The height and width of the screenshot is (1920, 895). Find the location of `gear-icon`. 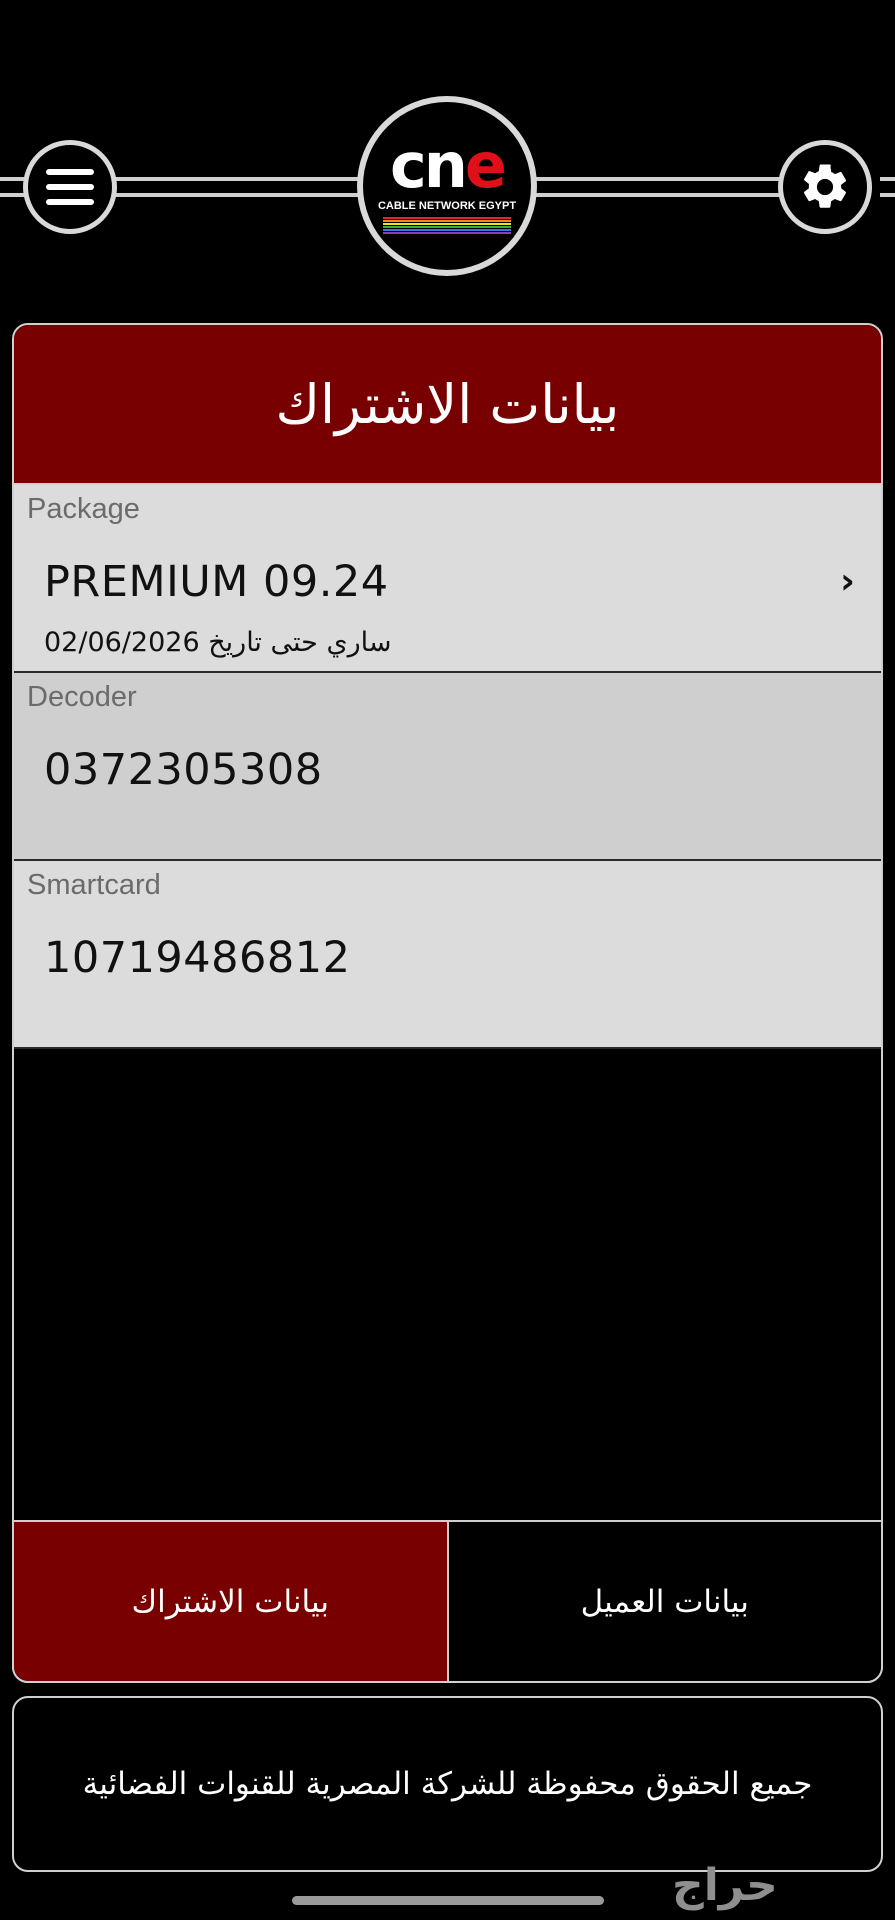

gear-icon is located at coordinates (825, 186).